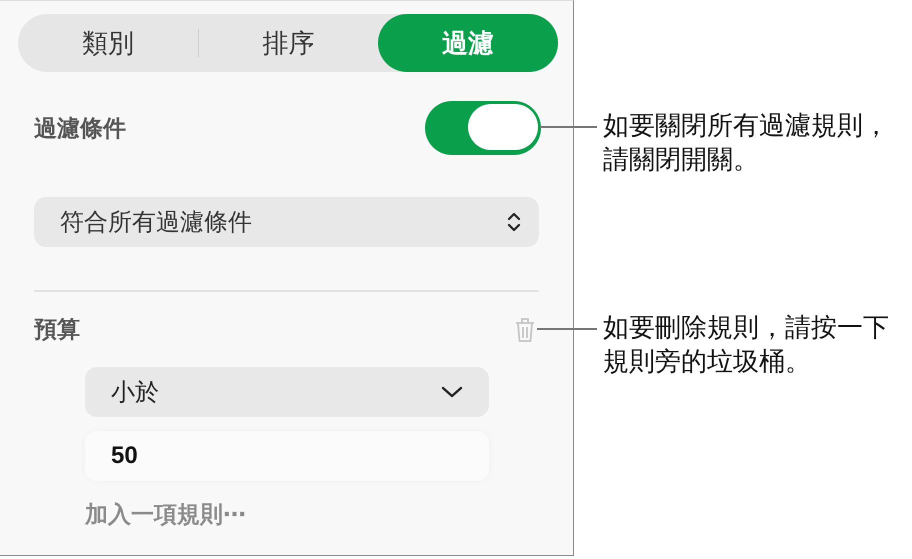 This screenshot has width=912, height=559. What do you see at coordinates (108, 43) in the screenshot?
I see `tab: 類別` at bounding box center [108, 43].